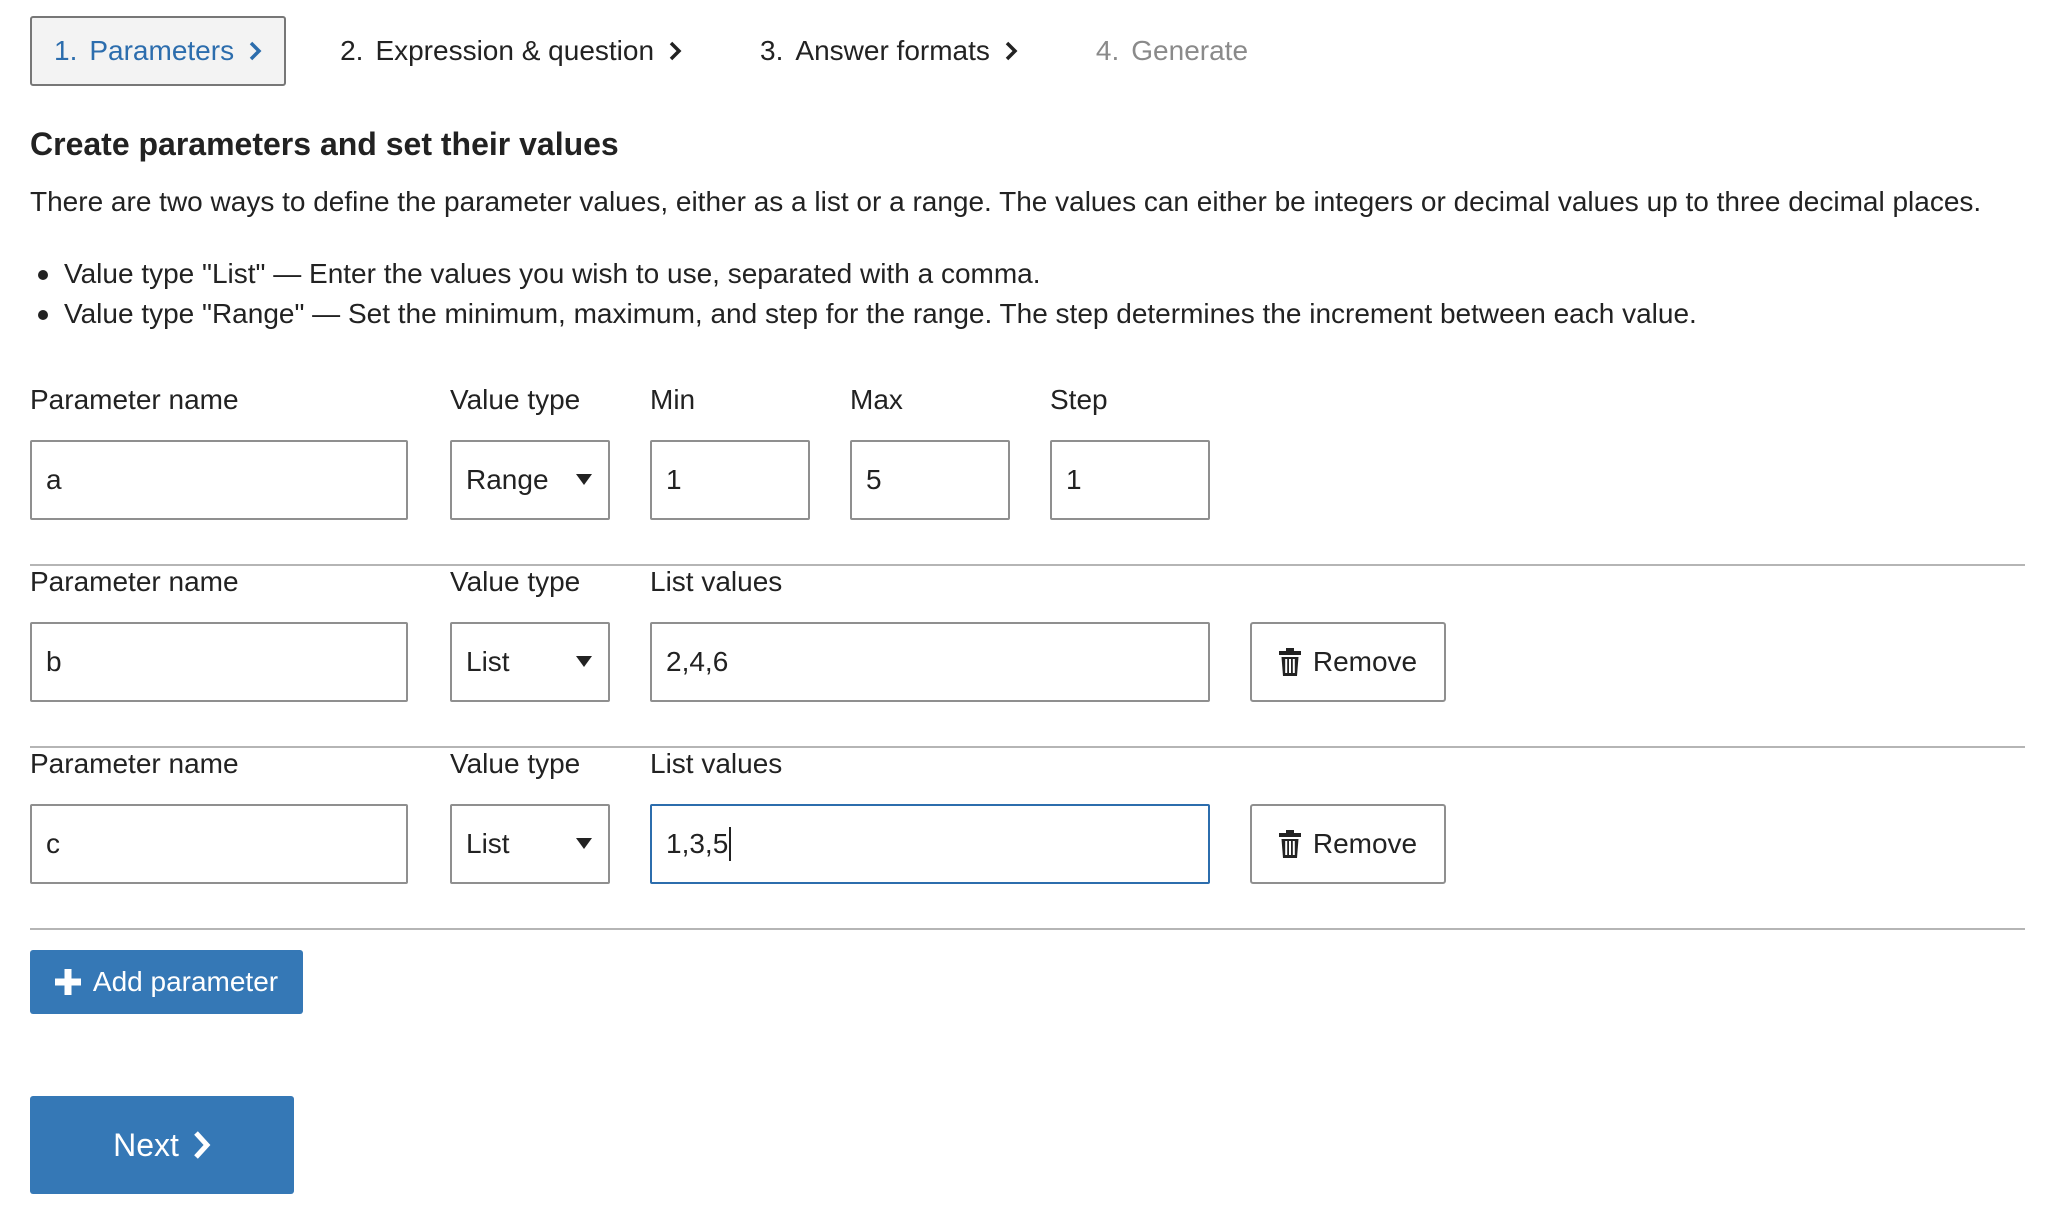  What do you see at coordinates (219, 662) in the screenshot?
I see `parameter-name-input: b` at bounding box center [219, 662].